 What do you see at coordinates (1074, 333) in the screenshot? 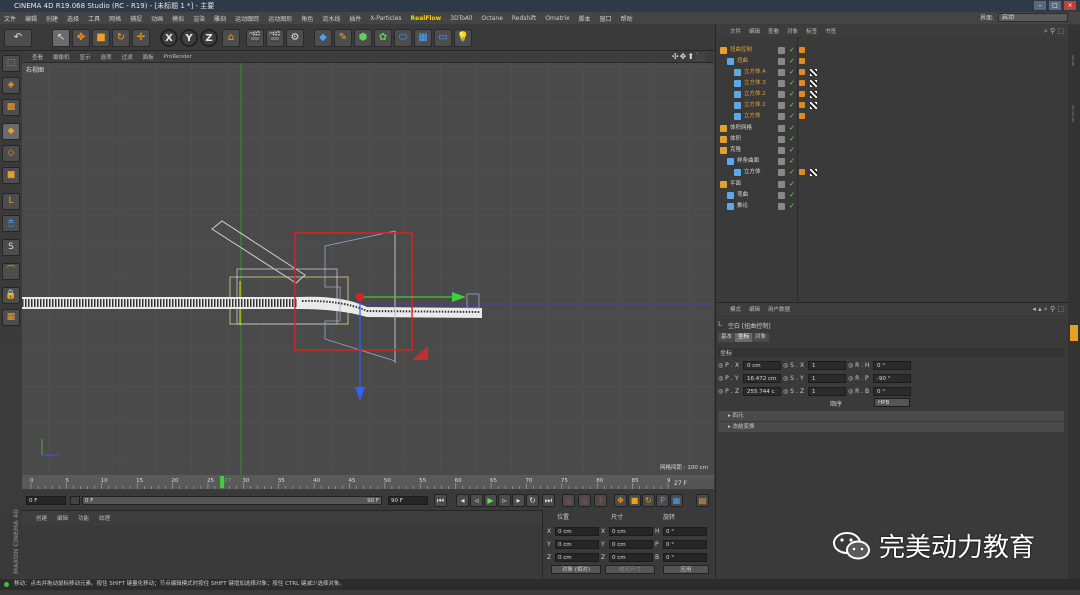
I see `side-tab-active` at bounding box center [1074, 333].